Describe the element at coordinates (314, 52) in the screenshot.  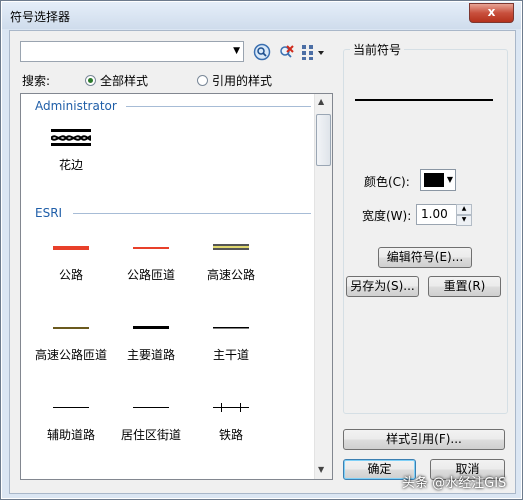
I see `view-options-icon` at that location.